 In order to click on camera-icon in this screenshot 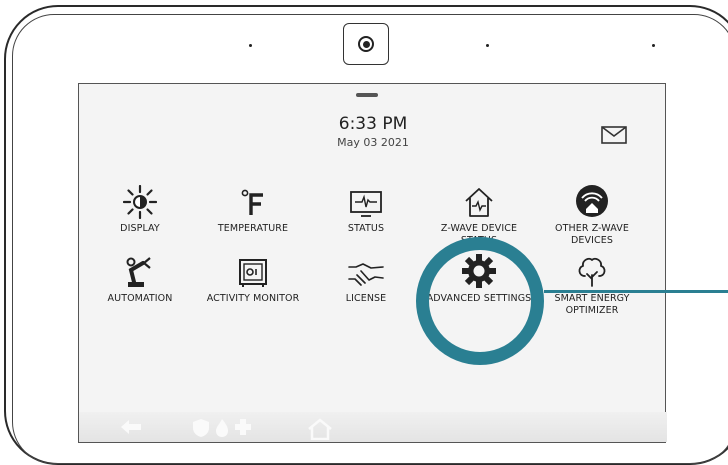, I will do `click(366, 44)`.